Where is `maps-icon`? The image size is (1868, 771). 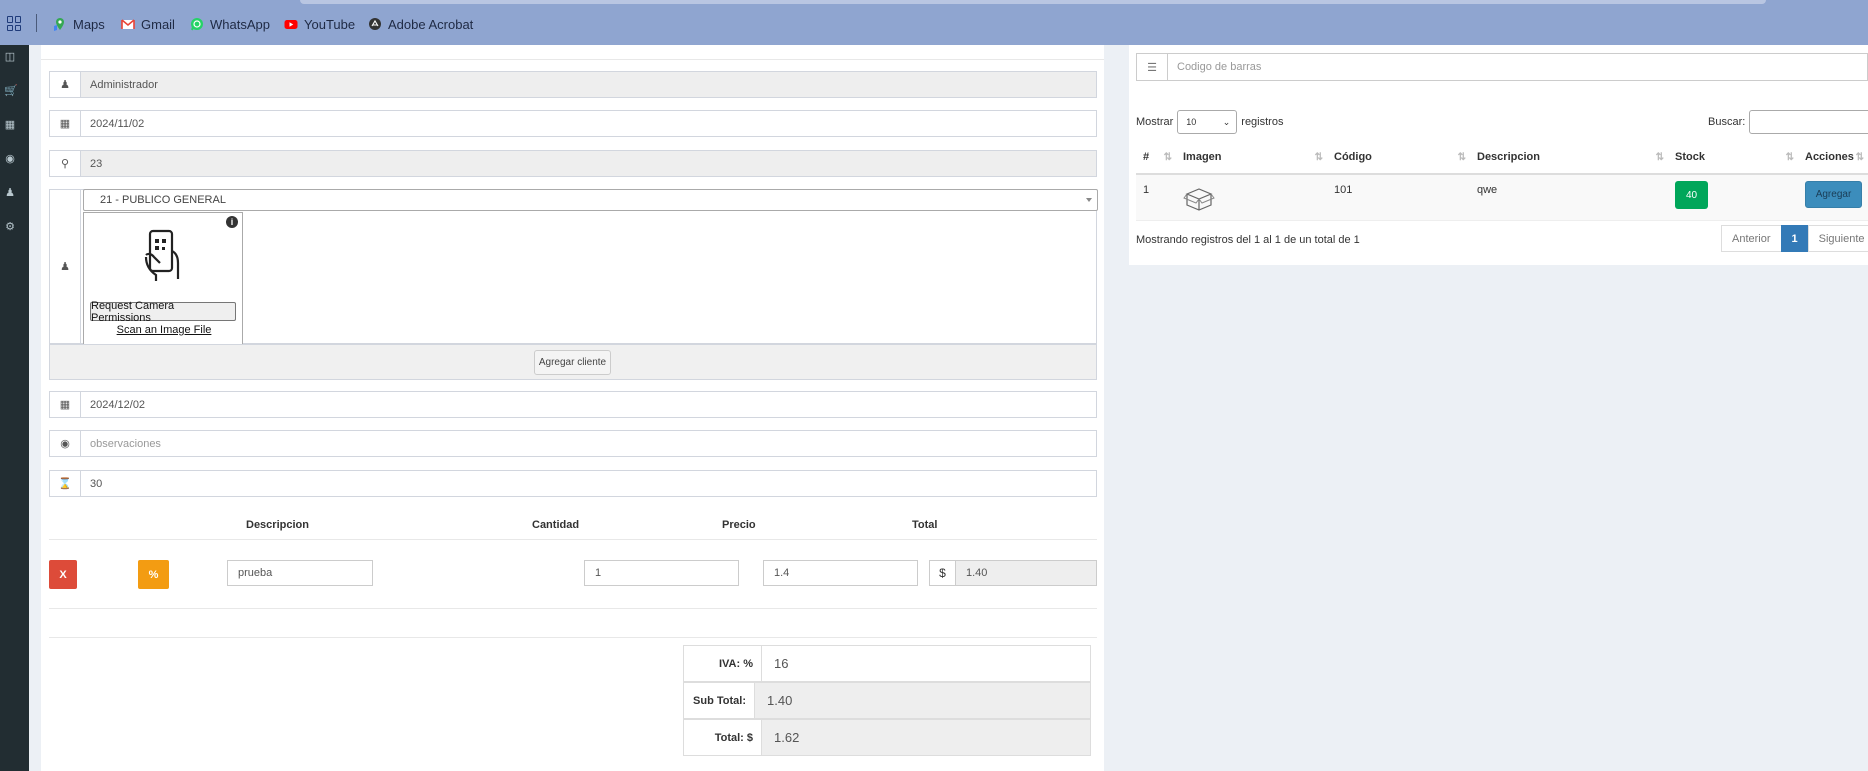 maps-icon is located at coordinates (59, 24).